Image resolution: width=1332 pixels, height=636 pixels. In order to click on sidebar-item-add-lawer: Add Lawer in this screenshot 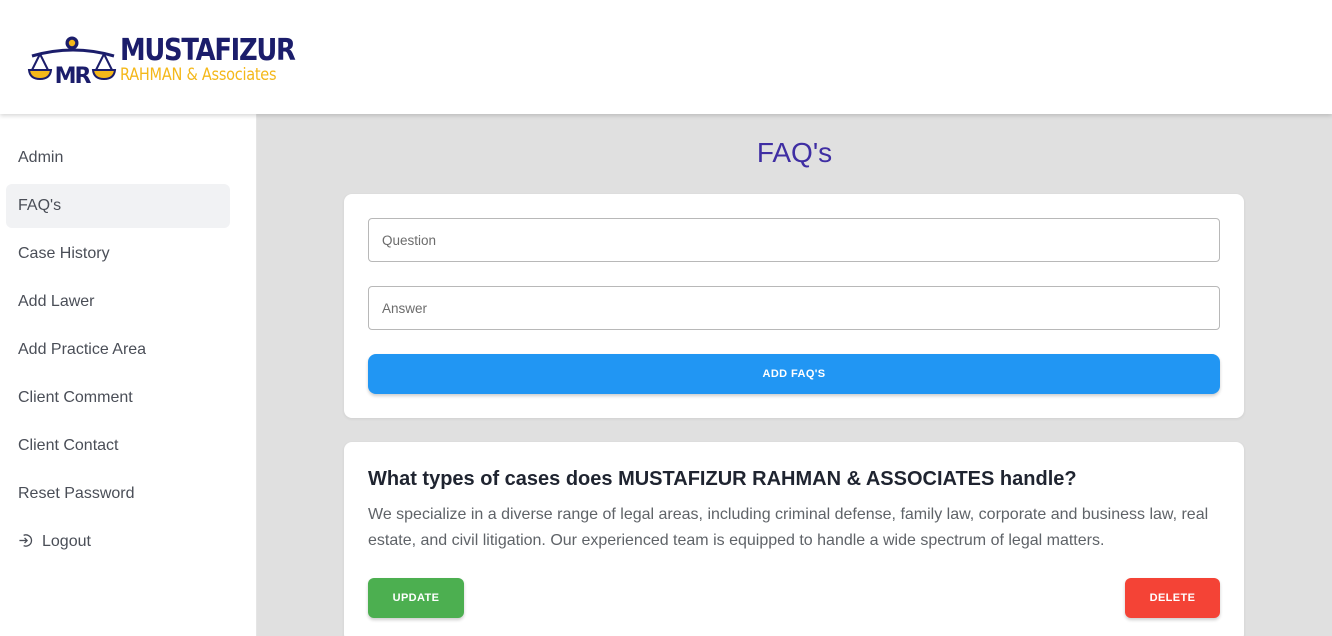, I will do `click(118, 302)`.